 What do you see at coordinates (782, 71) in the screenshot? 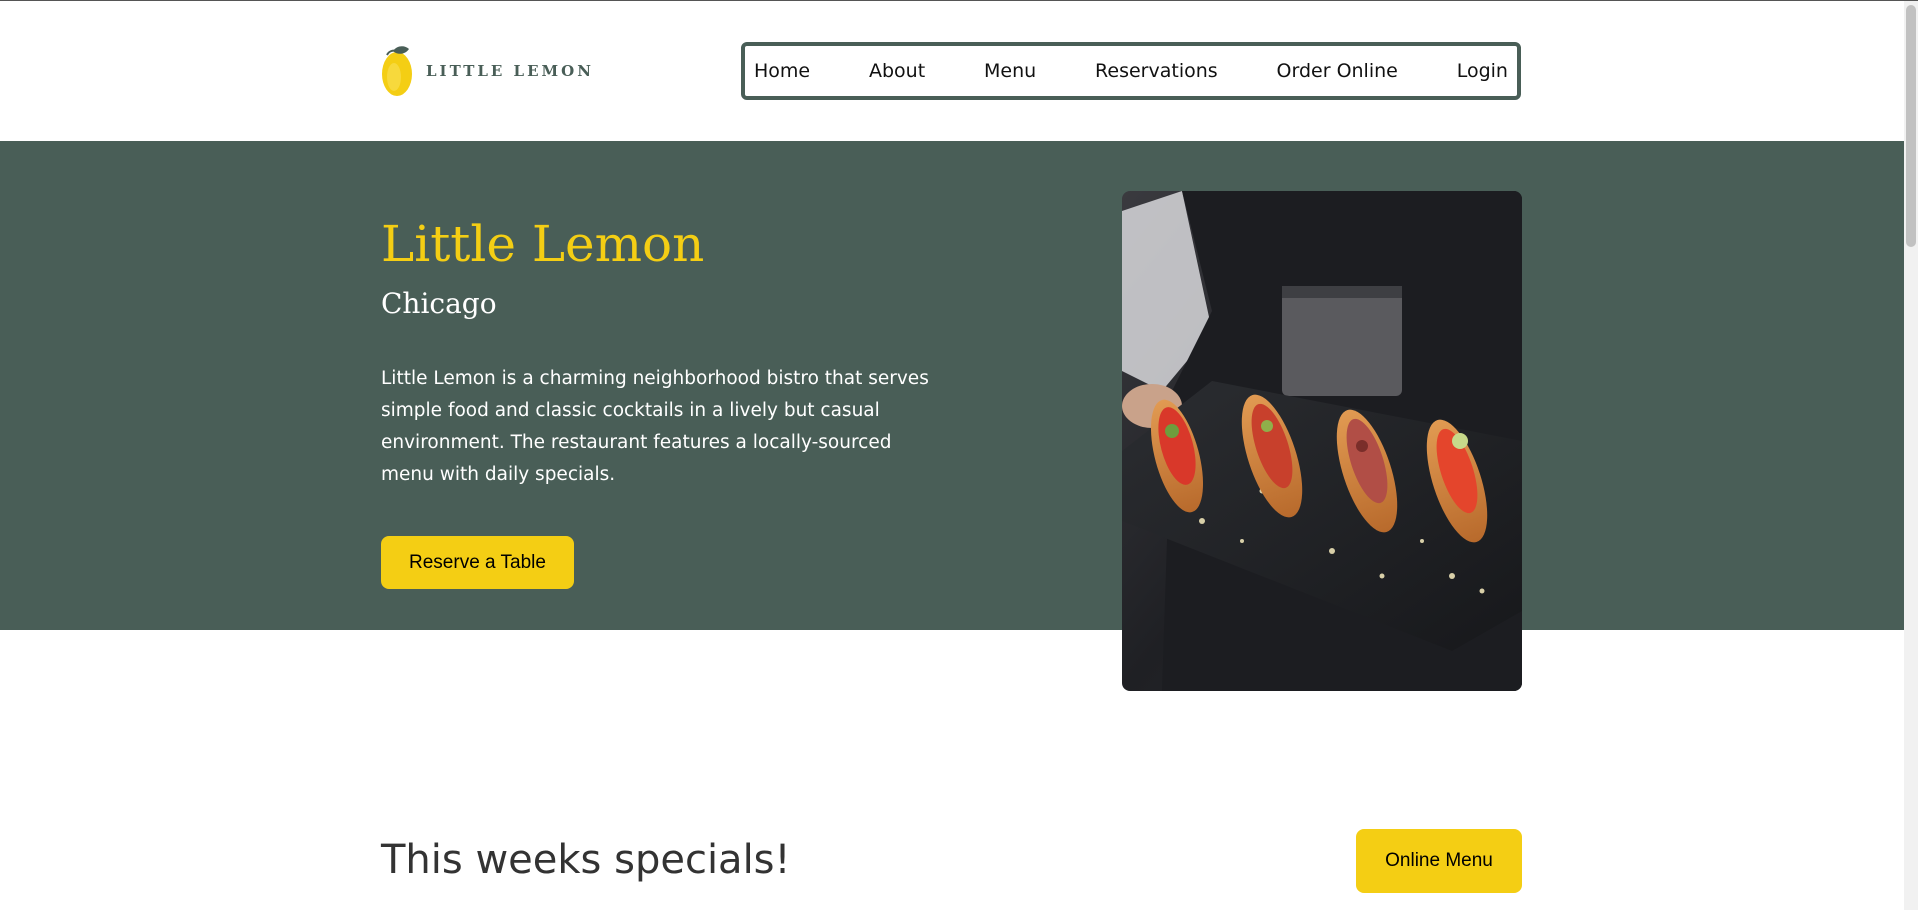
I see `nav-item-home: Home` at bounding box center [782, 71].